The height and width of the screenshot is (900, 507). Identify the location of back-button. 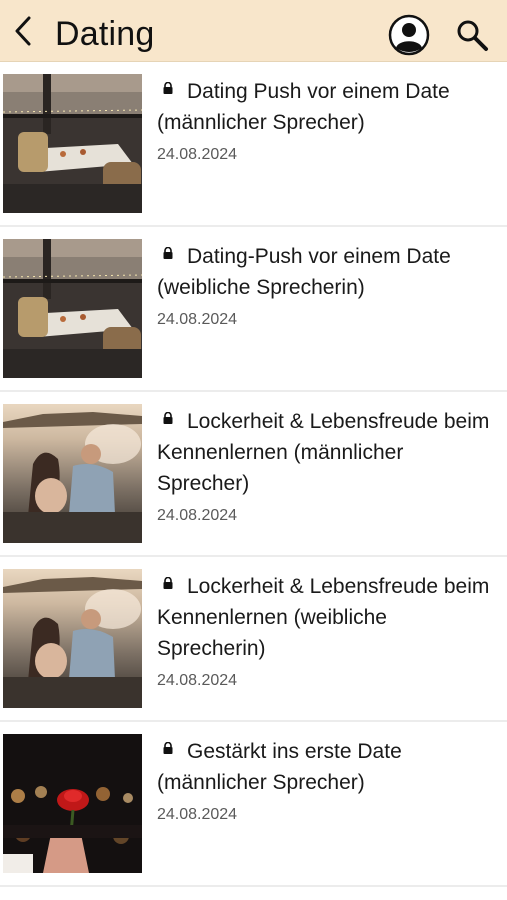
(23, 31).